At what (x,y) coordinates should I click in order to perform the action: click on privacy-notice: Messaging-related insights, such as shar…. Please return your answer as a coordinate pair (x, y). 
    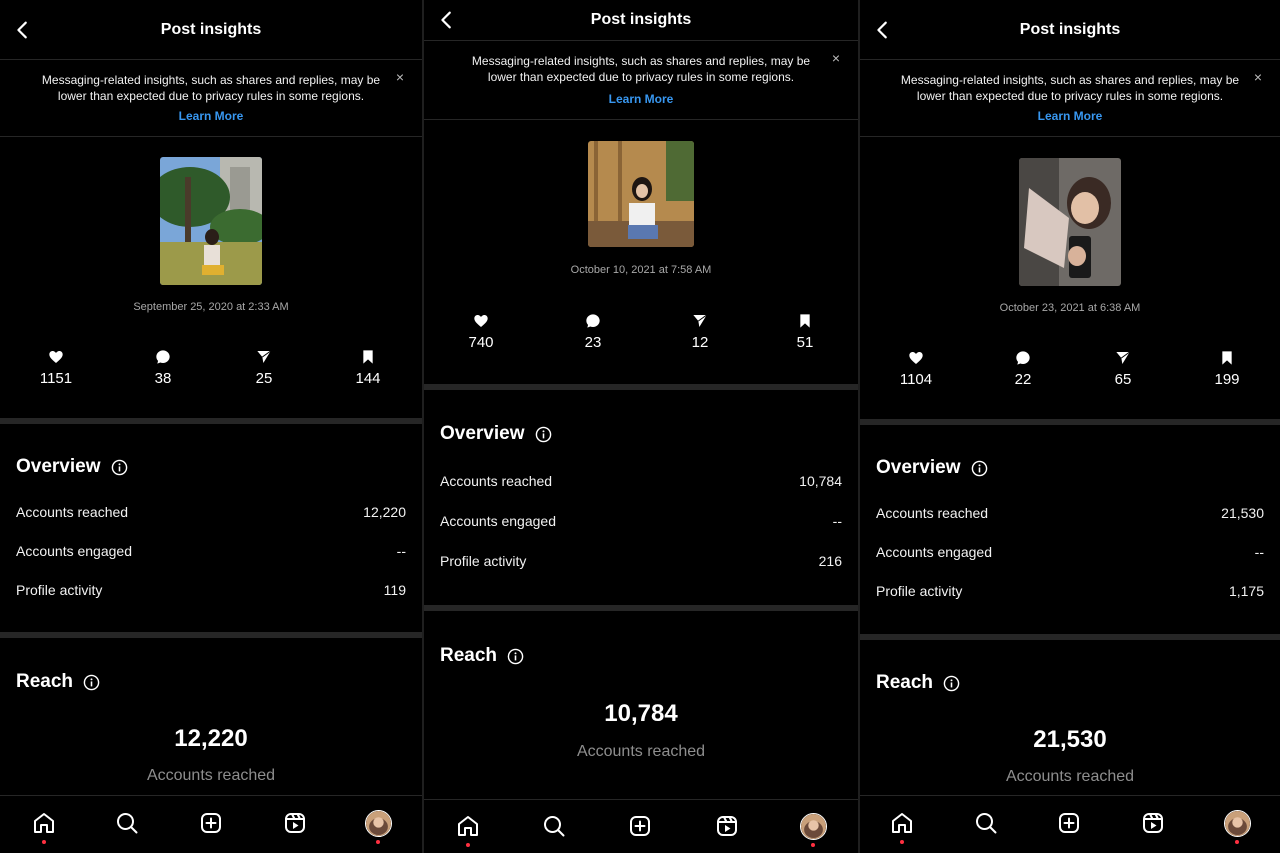
    Looking at the image, I should click on (641, 81).